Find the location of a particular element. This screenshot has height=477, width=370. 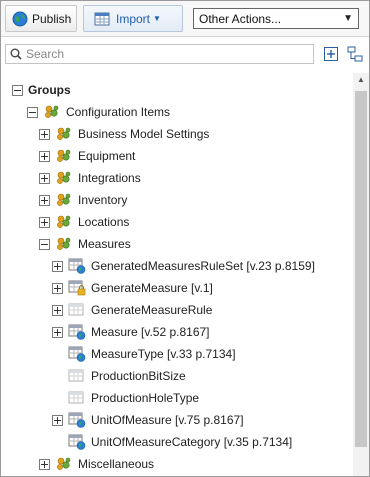

publish-button: Publish is located at coordinates (41, 18).